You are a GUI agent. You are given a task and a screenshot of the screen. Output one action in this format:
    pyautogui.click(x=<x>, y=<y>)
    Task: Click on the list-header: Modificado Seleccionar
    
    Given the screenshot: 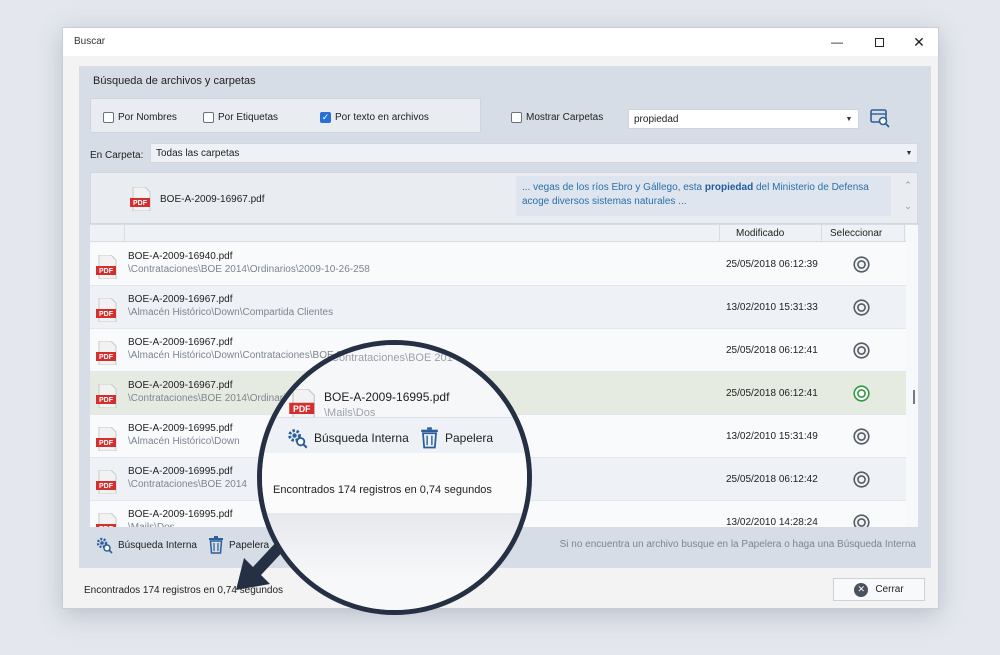 What is the action you would take?
    pyautogui.click(x=498, y=233)
    